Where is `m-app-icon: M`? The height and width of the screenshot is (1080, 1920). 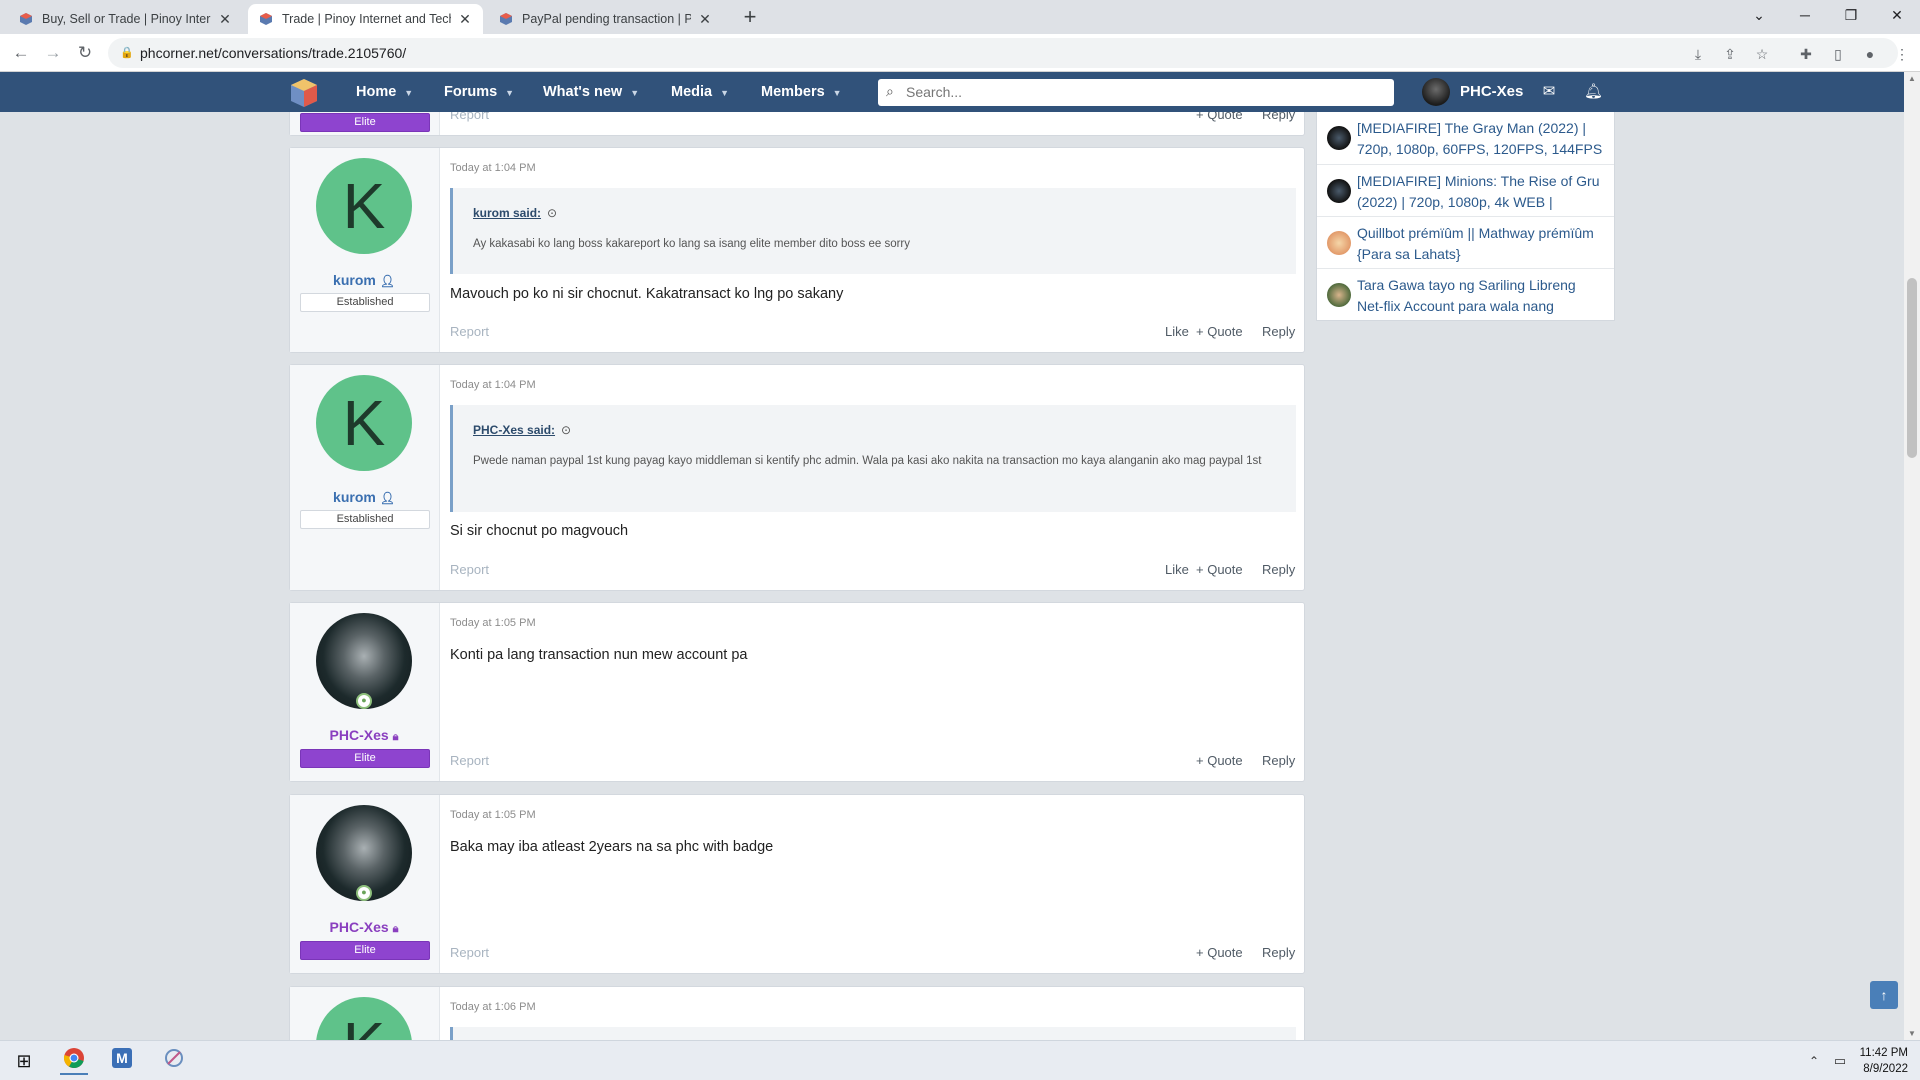 m-app-icon: M is located at coordinates (122, 1061).